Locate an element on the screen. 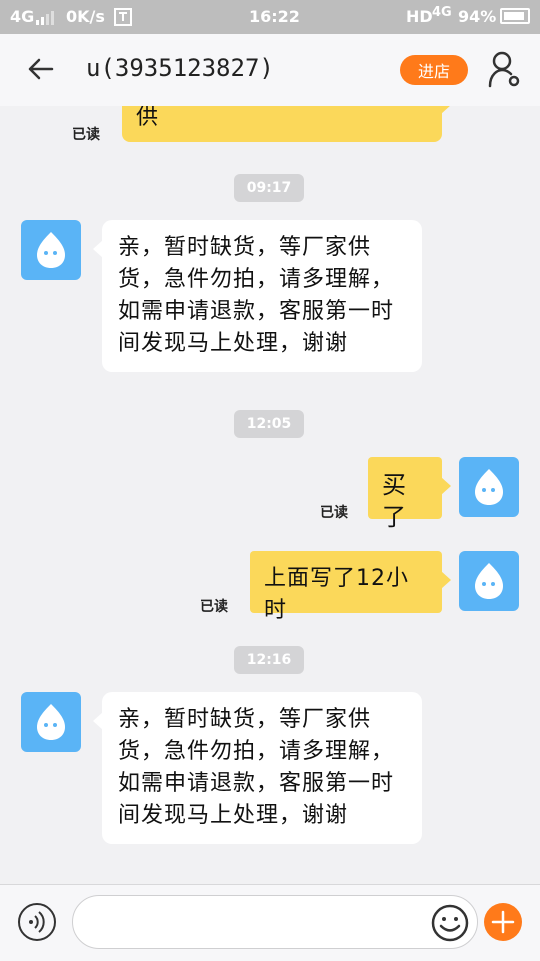 The image size is (540, 961). sent-message-bubble: 上面写了12小时 is located at coordinates (350, 587).